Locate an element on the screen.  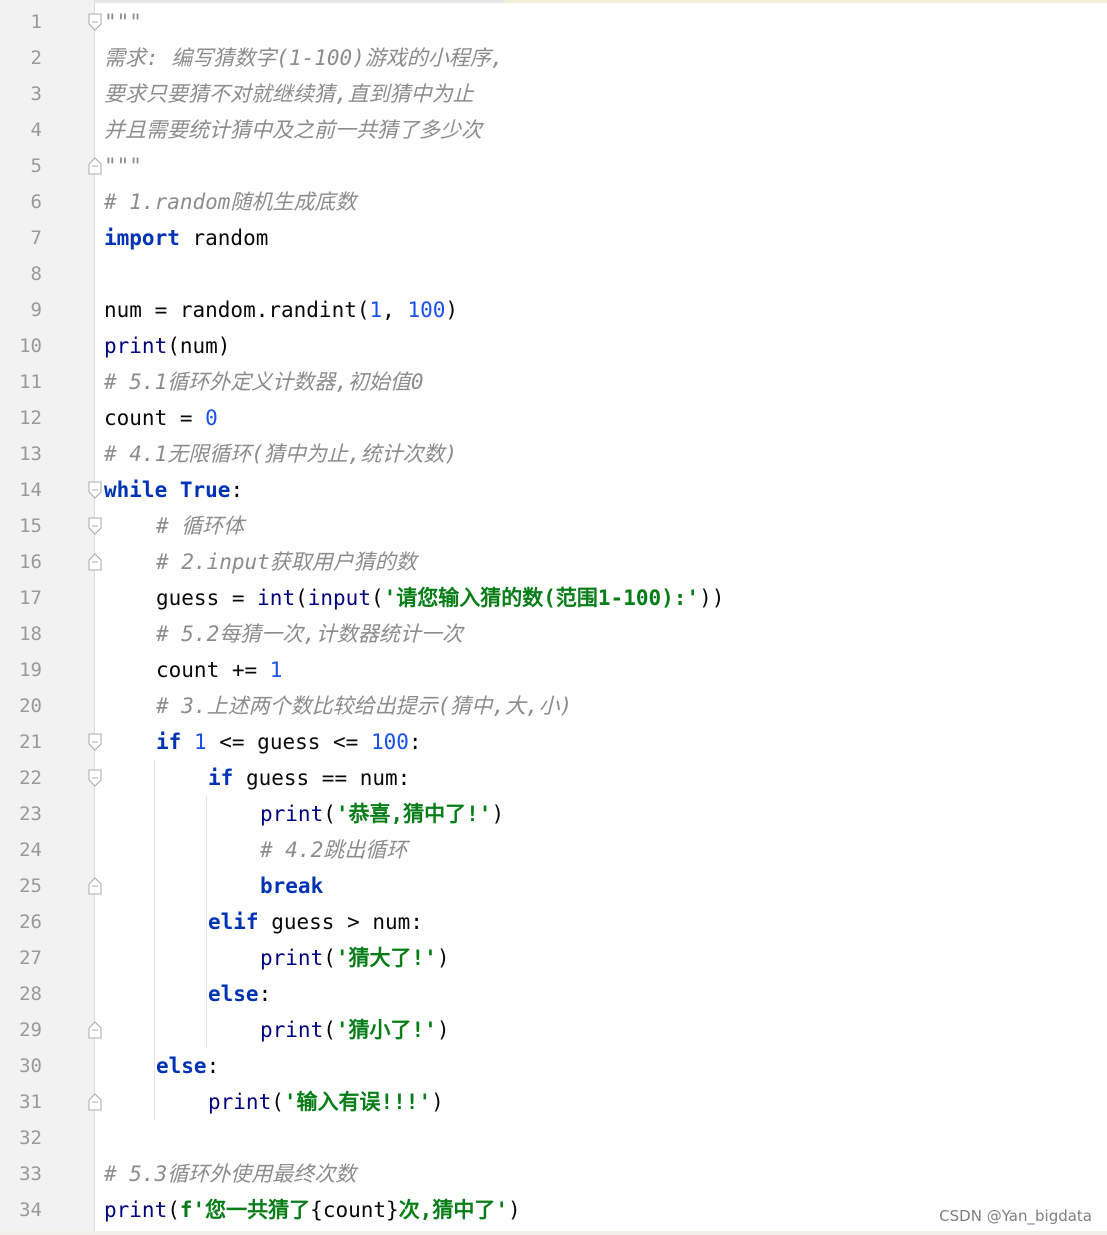
line-number: 17 is located at coordinates (30, 598).